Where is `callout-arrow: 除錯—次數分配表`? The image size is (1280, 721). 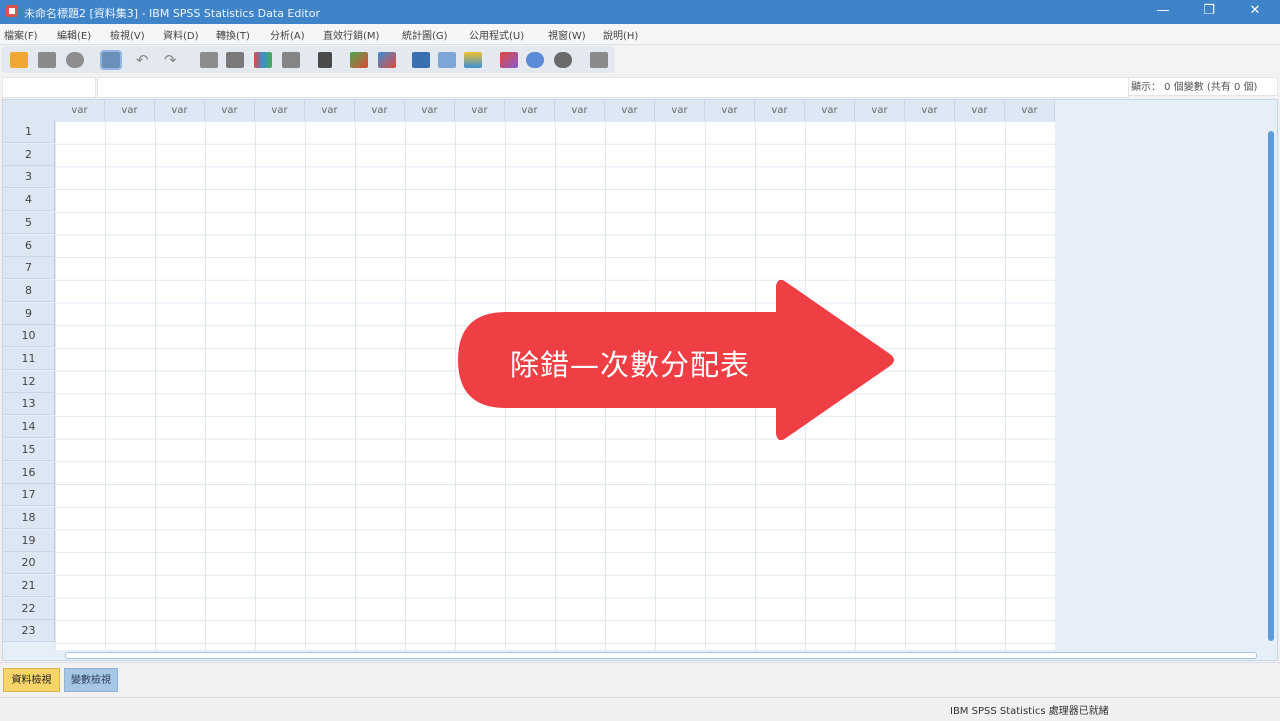 callout-arrow: 除錯—次數分配表 is located at coordinates (678, 360).